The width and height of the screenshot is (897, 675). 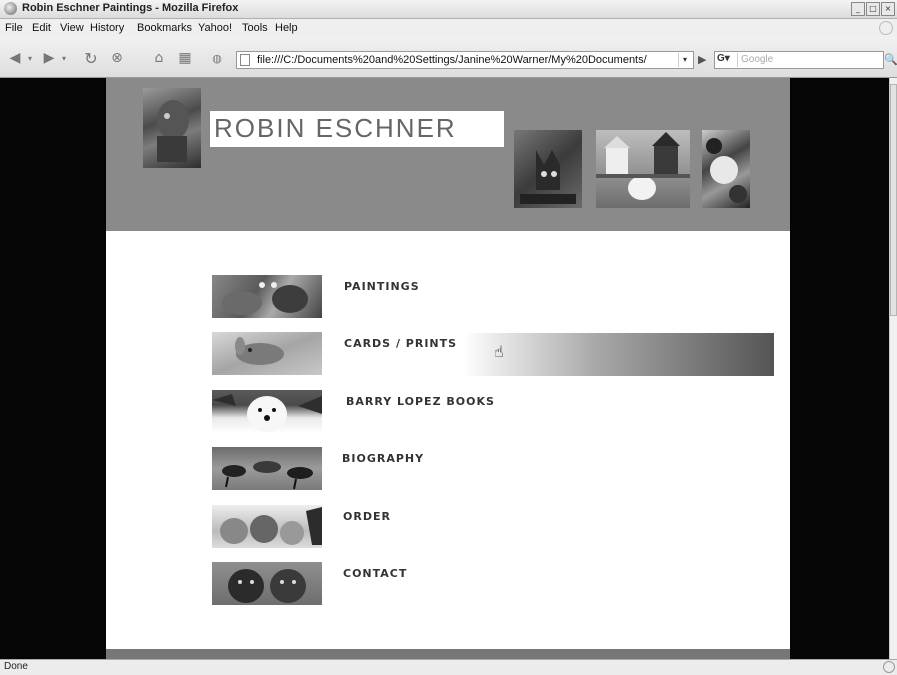 I want to click on header-church-painting-image, so click(x=643, y=169).